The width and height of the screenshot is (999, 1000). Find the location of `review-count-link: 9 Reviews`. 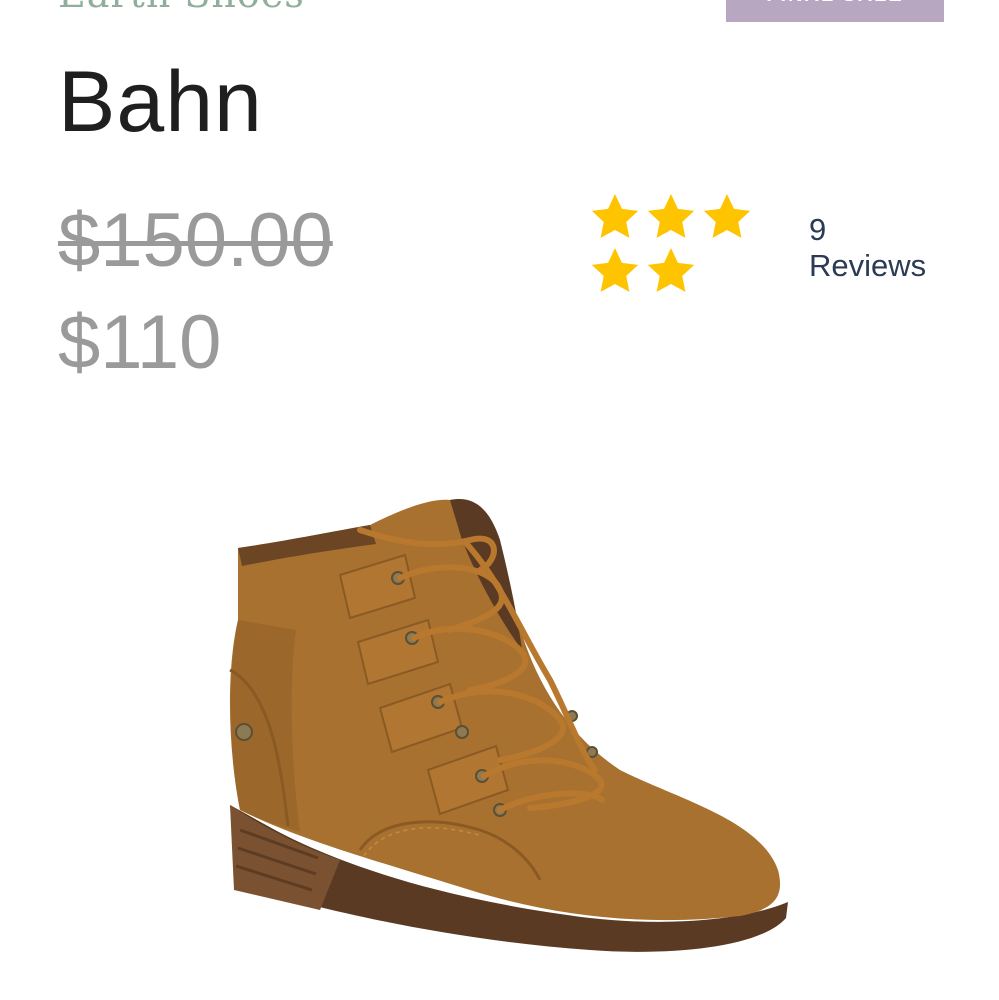

review-count-link: 9 Reviews is located at coordinates (867, 248).